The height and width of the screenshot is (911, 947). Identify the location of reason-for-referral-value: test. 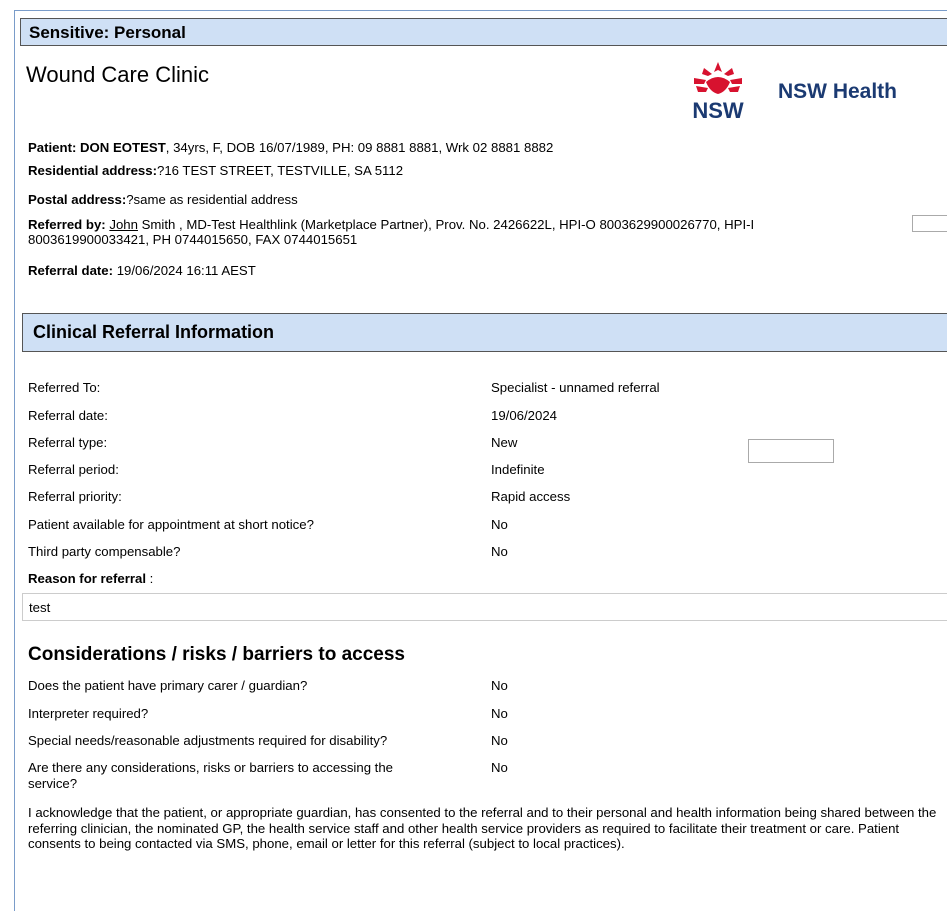
(40, 607).